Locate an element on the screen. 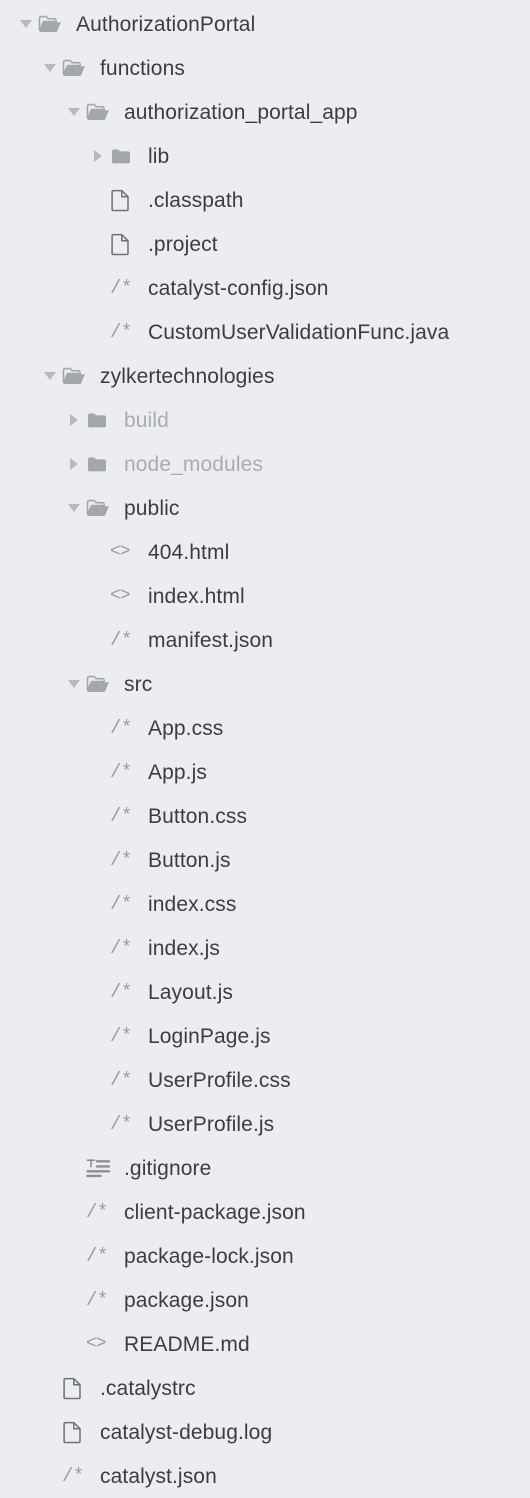 This screenshot has height=1498, width=530. tree-item-label: catalyst-config.json is located at coordinates (238, 288).